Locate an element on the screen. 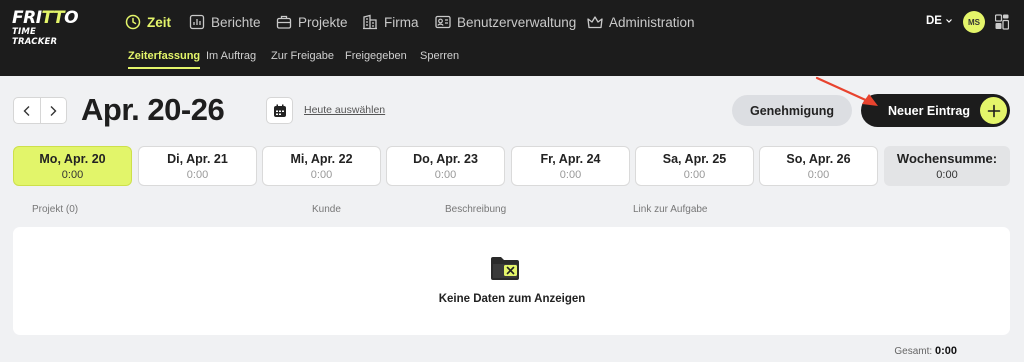  calendar-button is located at coordinates (279, 110).